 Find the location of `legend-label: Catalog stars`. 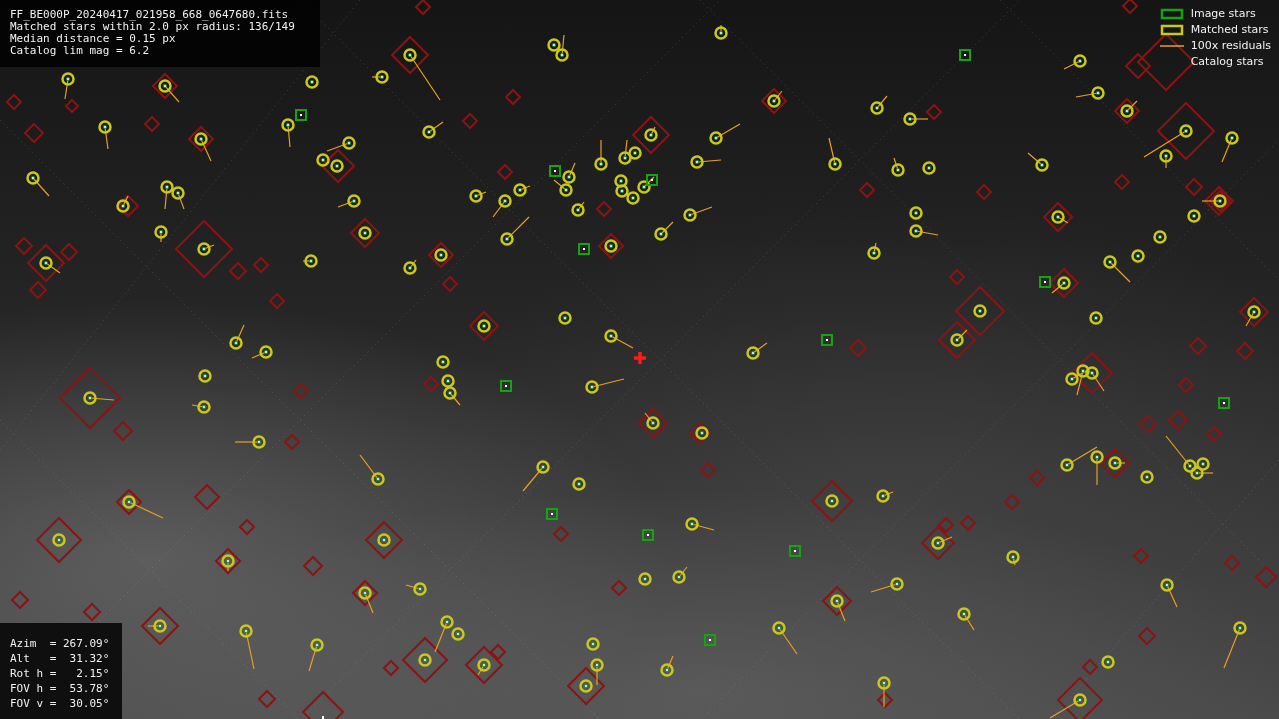

legend-label: Catalog stars is located at coordinates (1227, 61).